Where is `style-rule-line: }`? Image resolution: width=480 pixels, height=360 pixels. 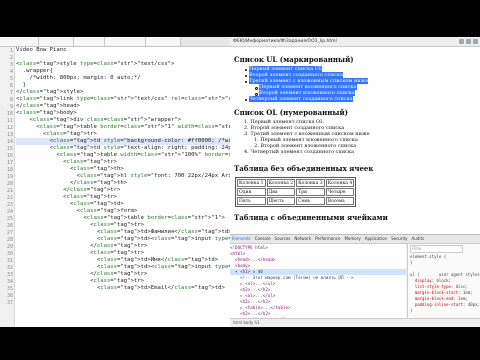
style-rule-line: } is located at coordinates (445, 311).